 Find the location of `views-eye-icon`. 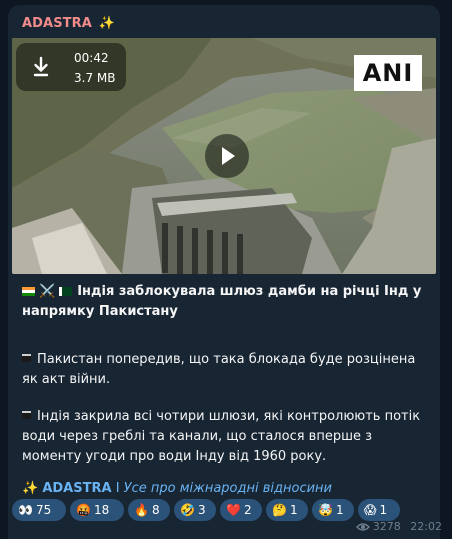

views-eye-icon is located at coordinates (362, 527).